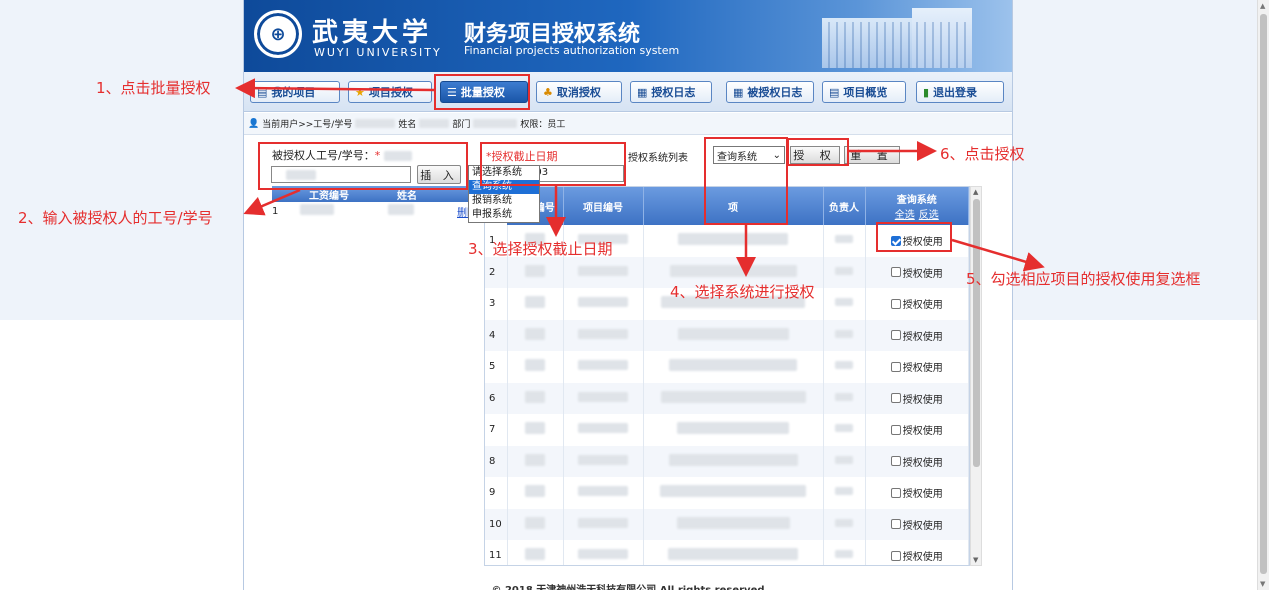 The height and width of the screenshot is (590, 1269). Describe the element at coordinates (976, 376) in the screenshot. I see `table-scrollbar: ▲ ▼` at that location.